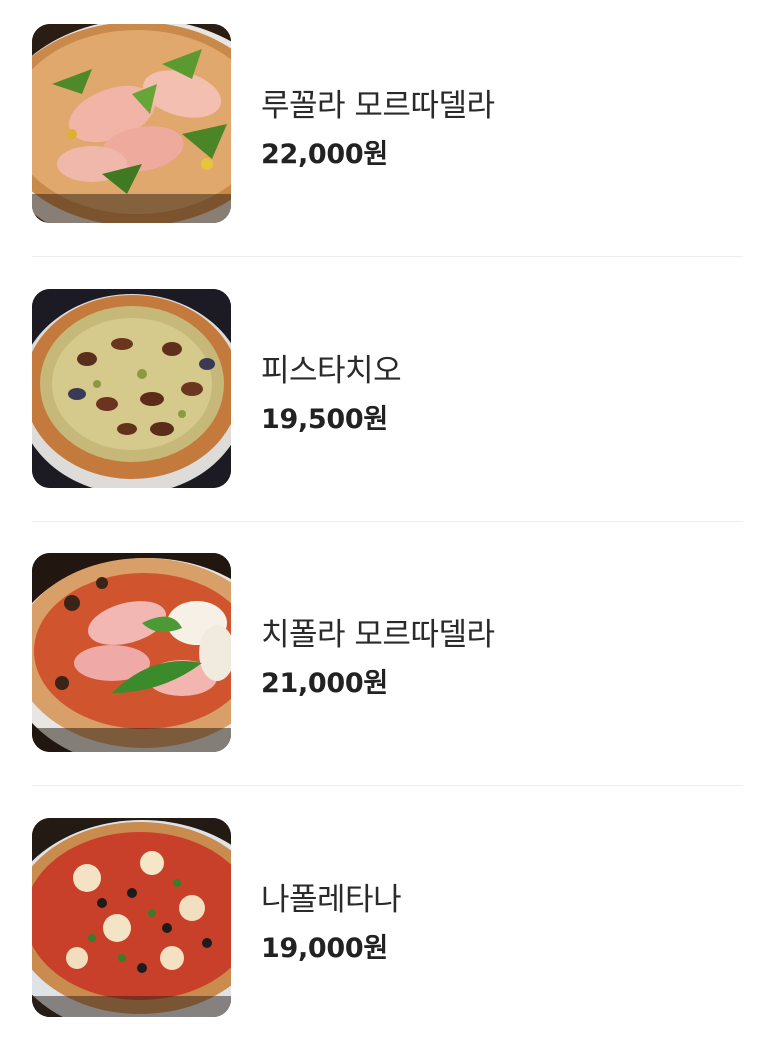 Image resolution: width=773 pixels, height=1040 pixels. What do you see at coordinates (324, 419) in the screenshot?
I see `menu-item-price: 19,500원` at bounding box center [324, 419].